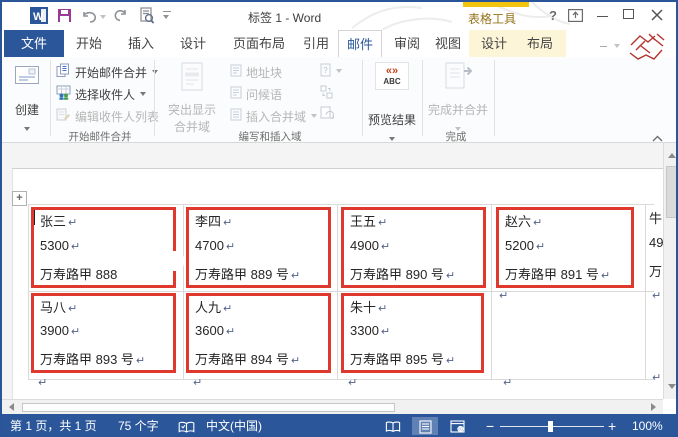 The height and width of the screenshot is (437, 678). Describe the element at coordinates (553, 16) in the screenshot. I see `help-button: ?` at that location.